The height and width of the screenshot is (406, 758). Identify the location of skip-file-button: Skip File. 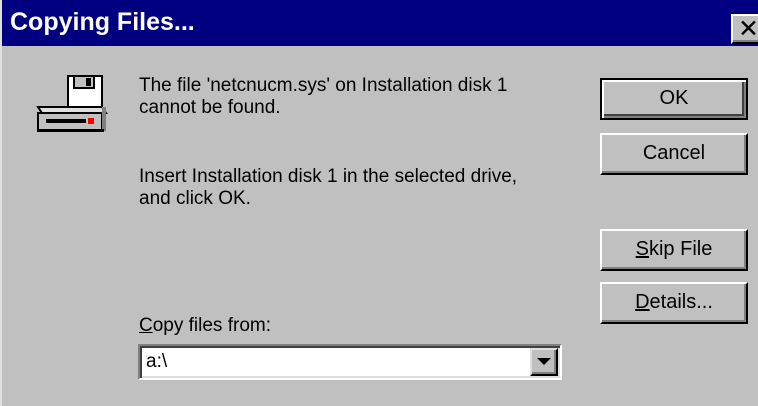
(674, 250).